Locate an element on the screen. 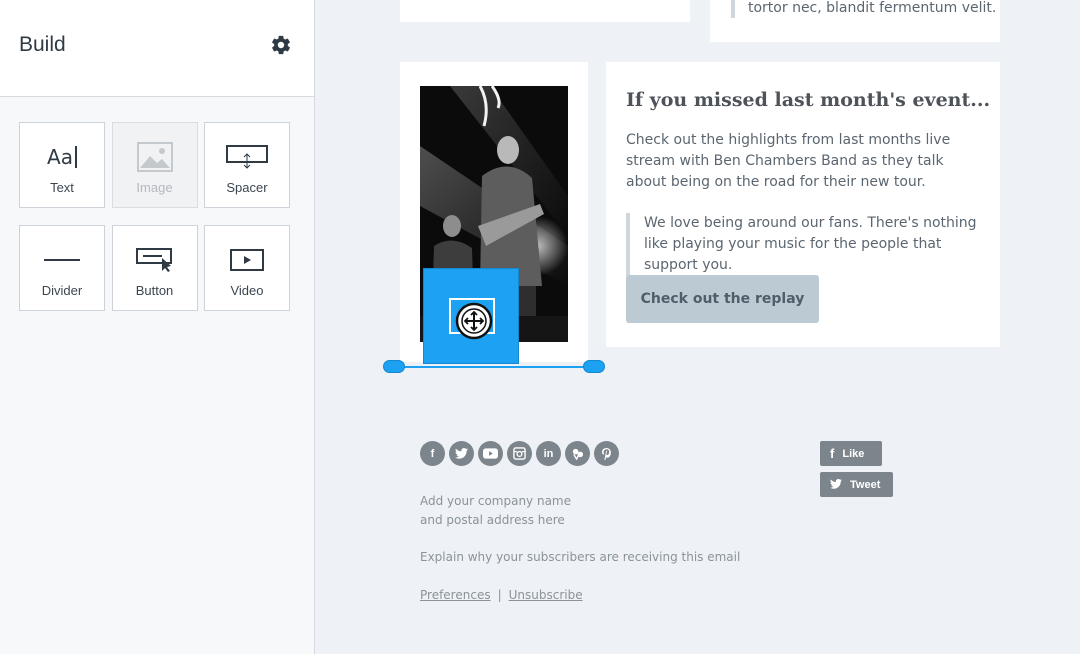 This screenshot has width=1080, height=654. drop-indicator-right-handle is located at coordinates (594, 366).